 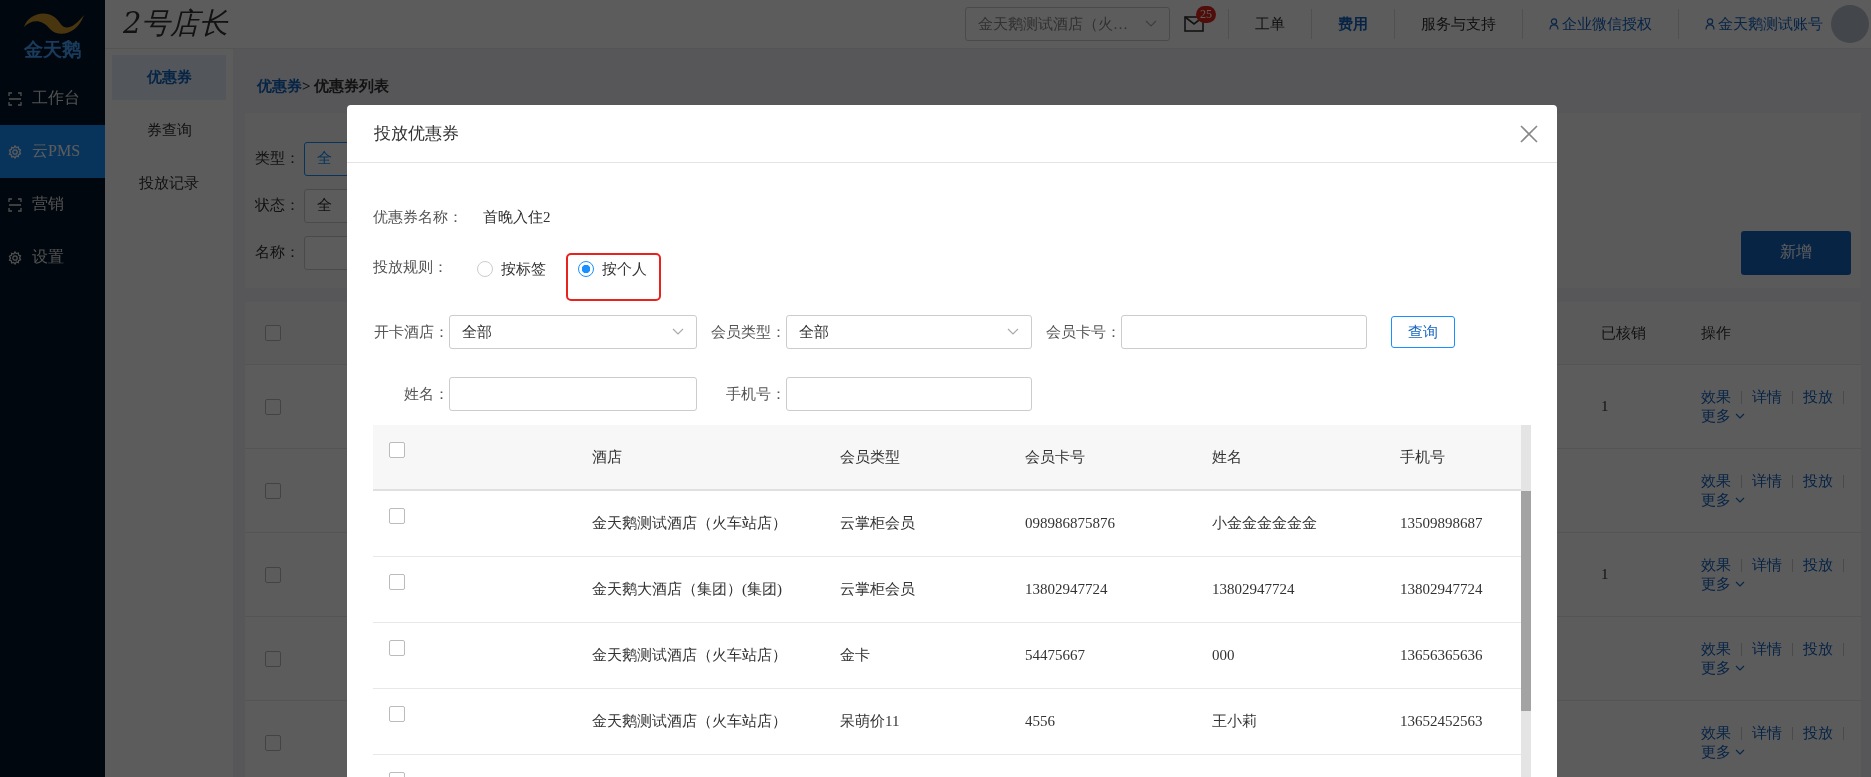 I want to click on sidebar-item: 工作台, so click(x=52, y=98).